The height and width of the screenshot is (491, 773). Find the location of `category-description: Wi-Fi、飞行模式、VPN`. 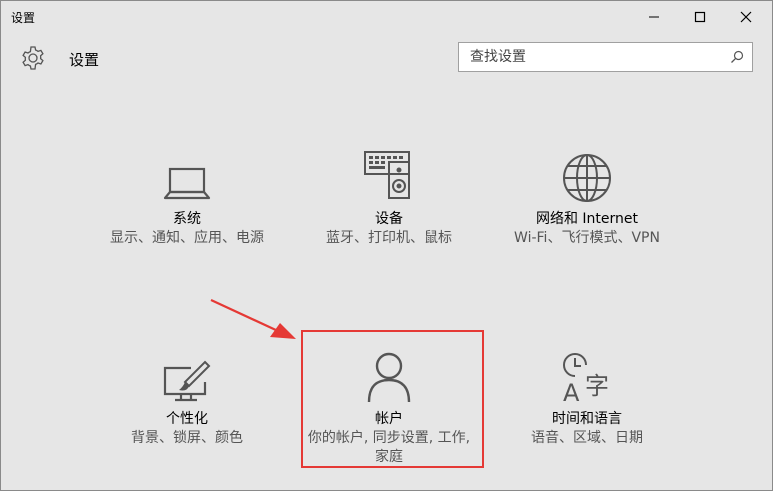

category-description: Wi-Fi、飞行模式、VPN is located at coordinates (587, 238).